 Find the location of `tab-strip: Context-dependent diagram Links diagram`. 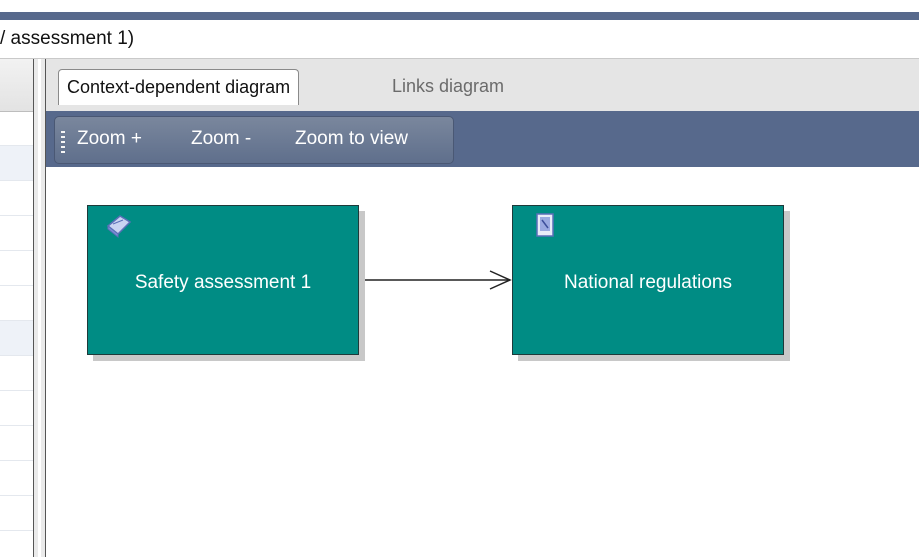

tab-strip: Context-dependent diagram Links diagram is located at coordinates (482, 85).